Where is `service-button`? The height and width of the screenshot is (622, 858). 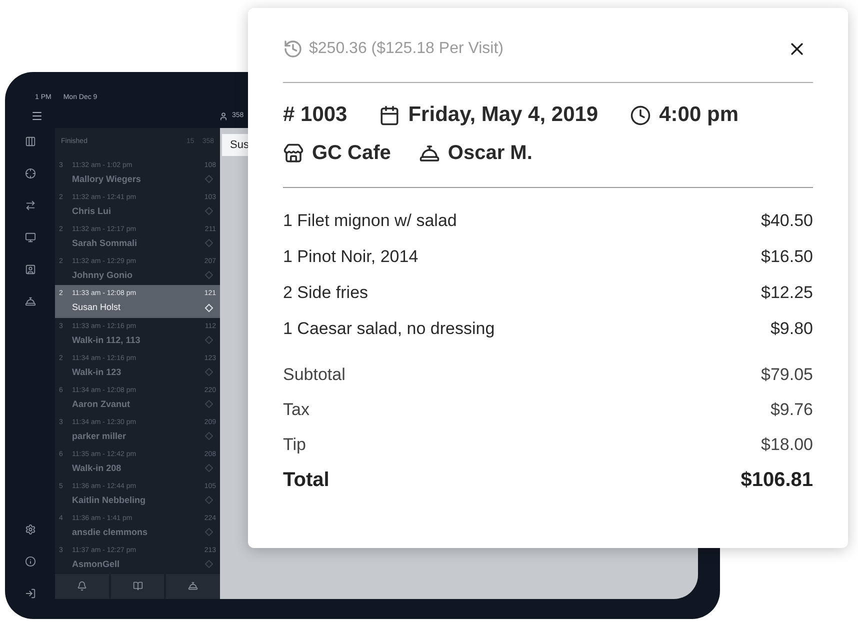
service-button is located at coordinates (193, 586).